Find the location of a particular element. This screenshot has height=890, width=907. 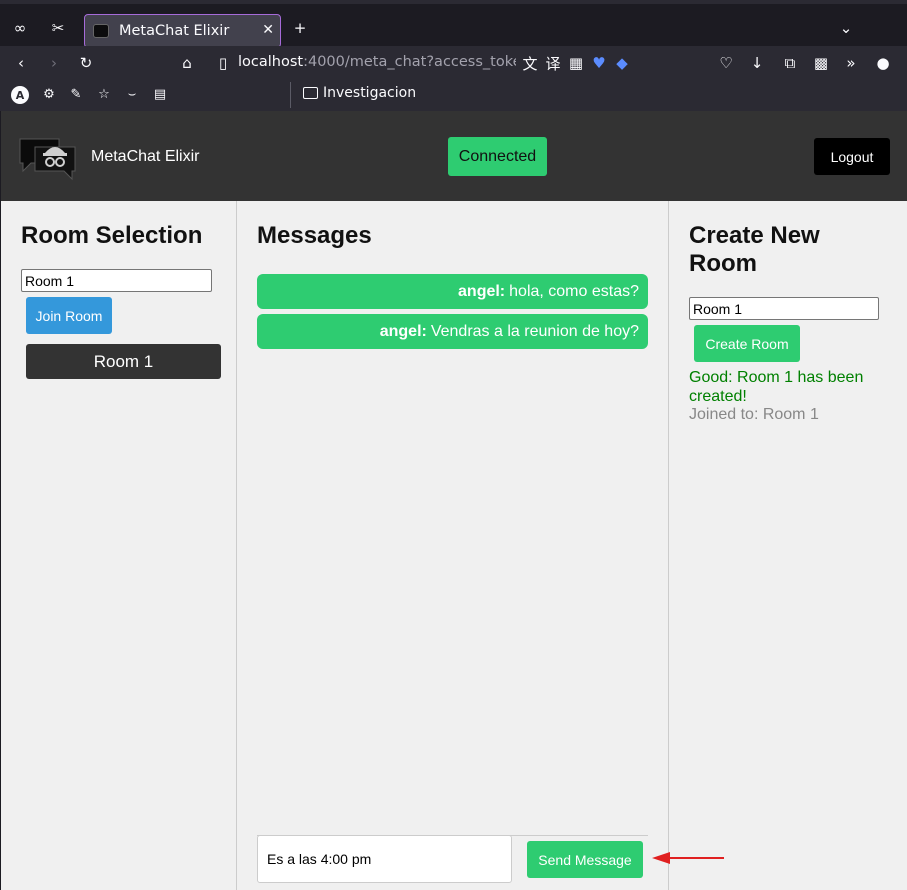

screenshot-icon: ✂ is located at coordinates (58, 28).